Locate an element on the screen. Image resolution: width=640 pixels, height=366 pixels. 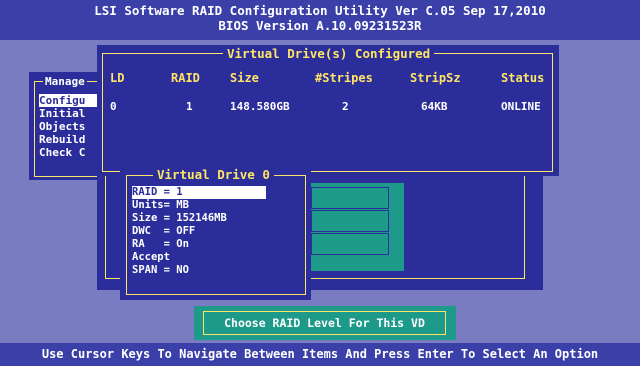
col-header-raid: RAID is located at coordinates (185, 78).